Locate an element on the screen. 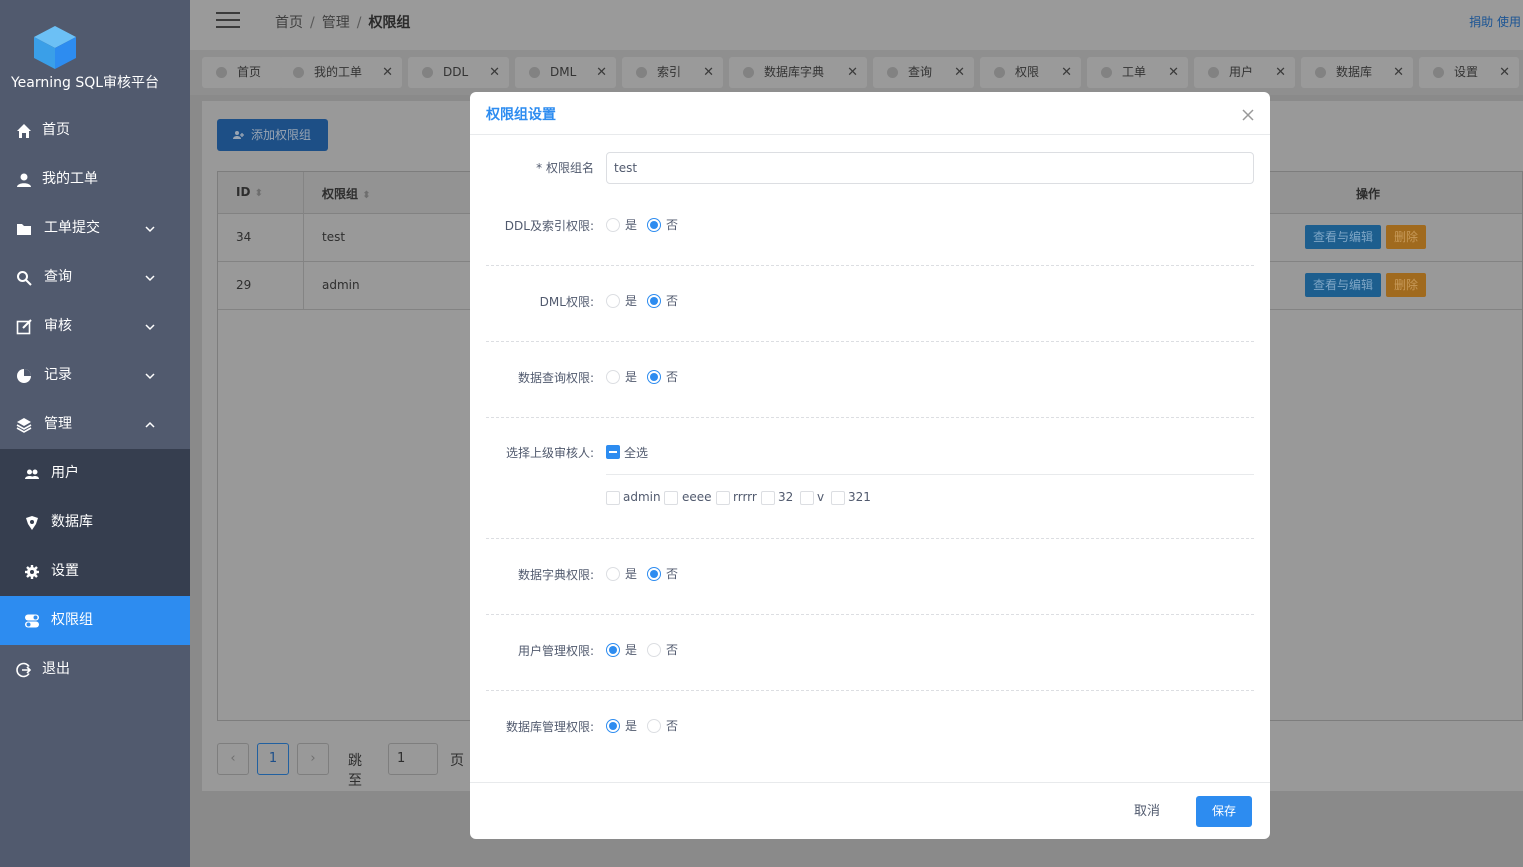  cancel-button: 取消 is located at coordinates (1147, 812).